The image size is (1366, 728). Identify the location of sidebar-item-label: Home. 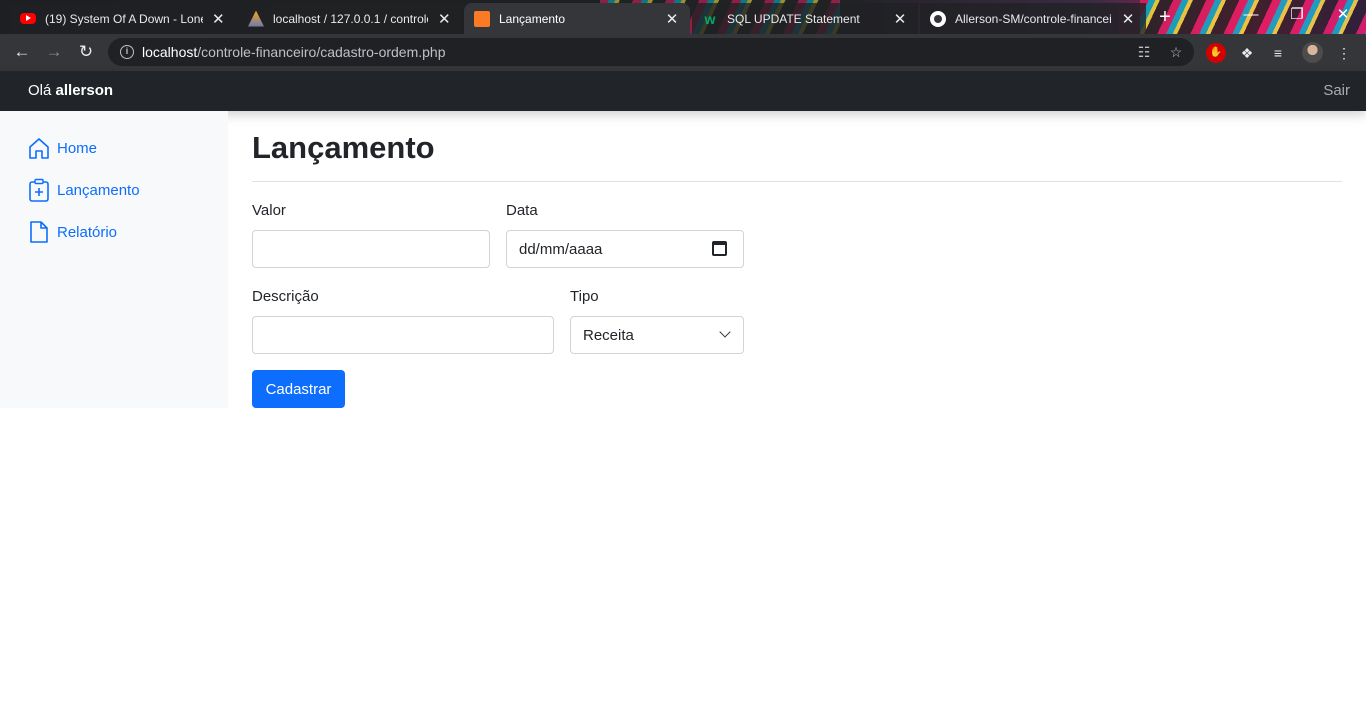
(77, 148).